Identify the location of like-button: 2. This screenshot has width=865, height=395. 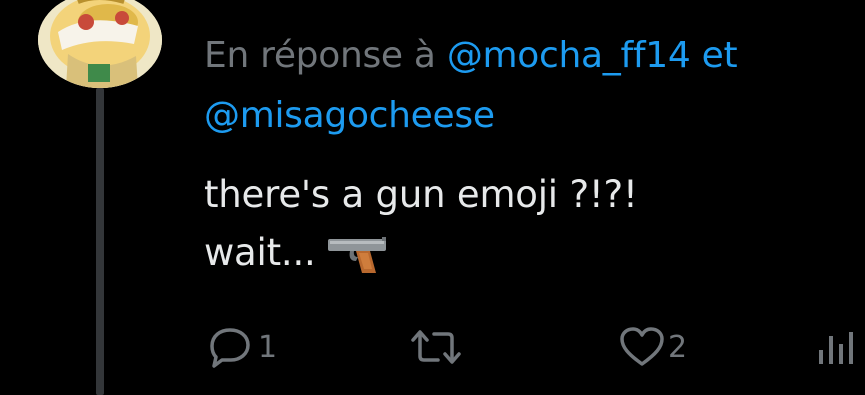
(652, 347).